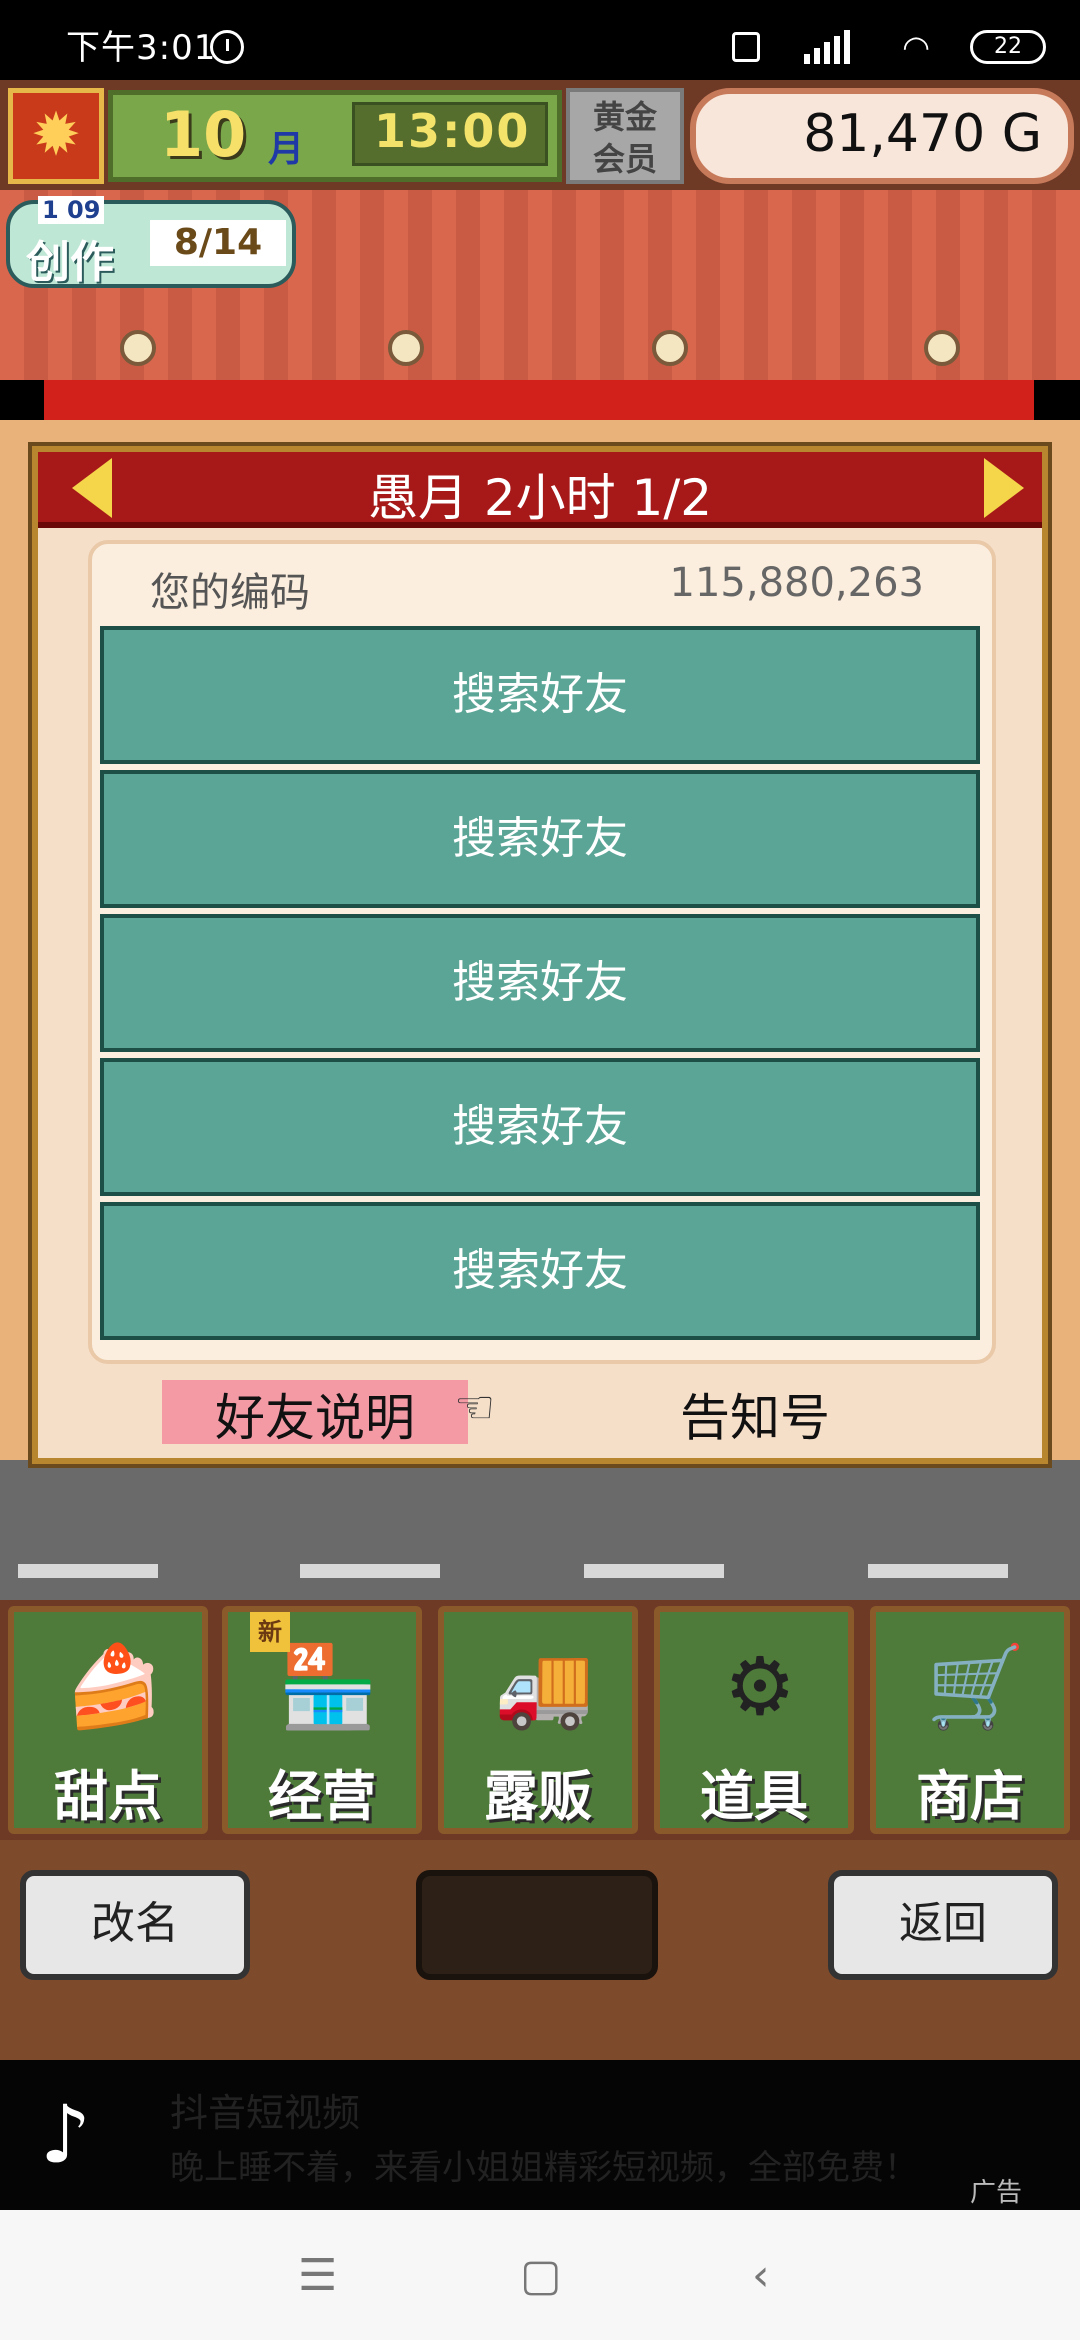  What do you see at coordinates (452, 131) in the screenshot?
I see `game-clock: 13:00` at bounding box center [452, 131].